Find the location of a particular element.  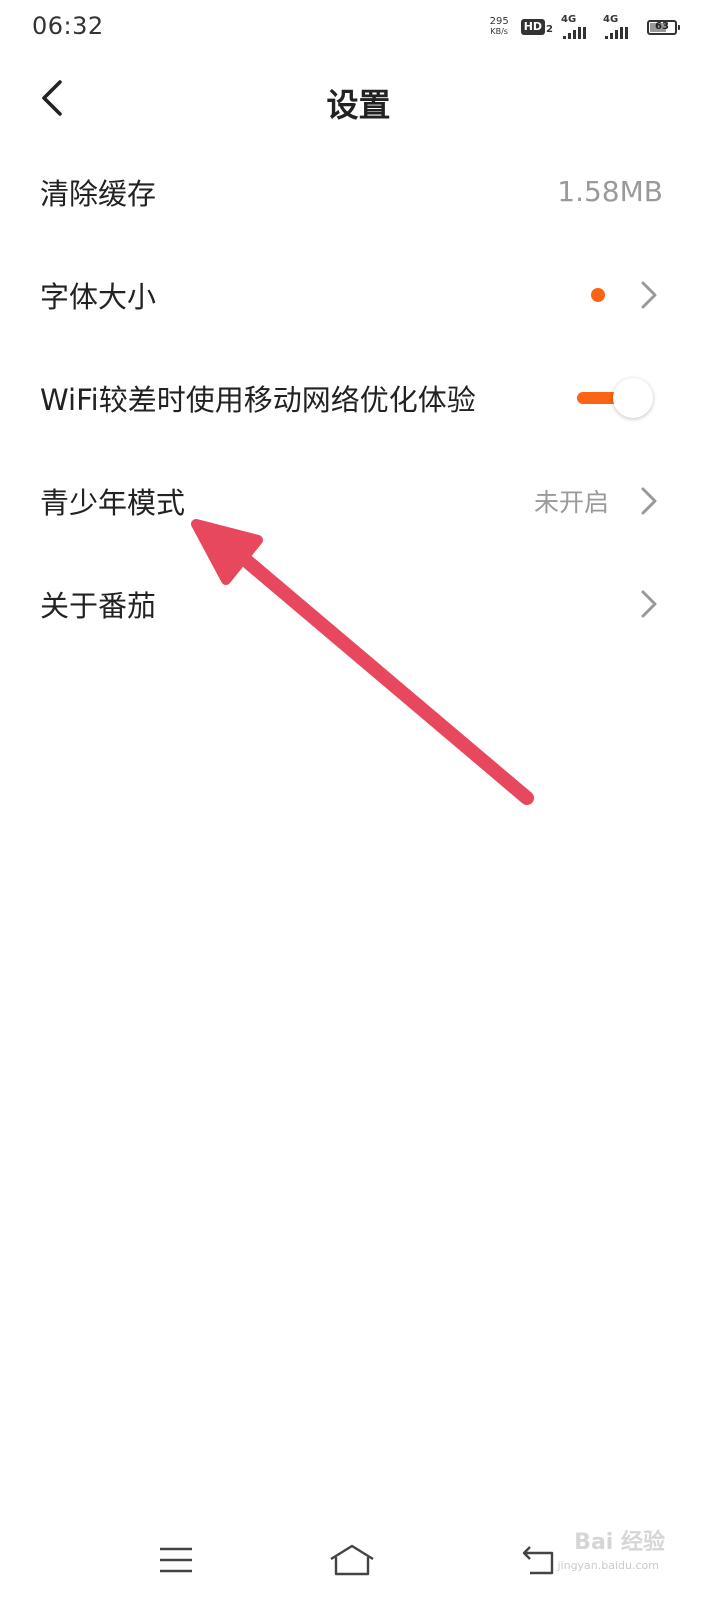

hd-icon: HD 2 is located at coordinates (536, 27).